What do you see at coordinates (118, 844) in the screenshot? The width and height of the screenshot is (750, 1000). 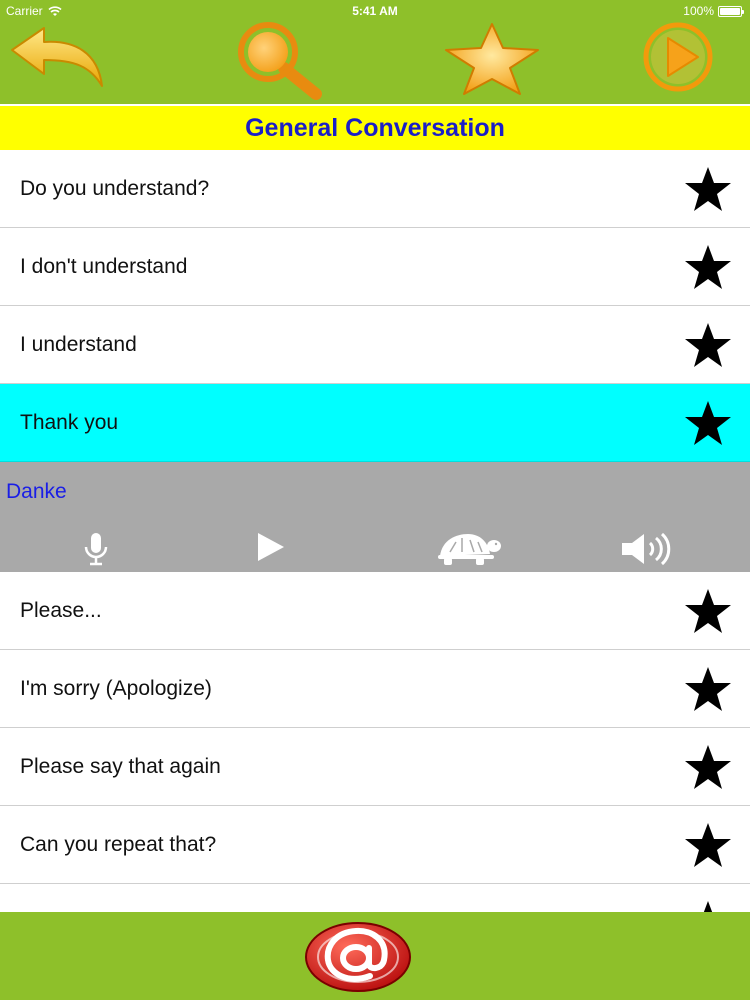 I see `phrase-label: Can you repeat that?` at bounding box center [118, 844].